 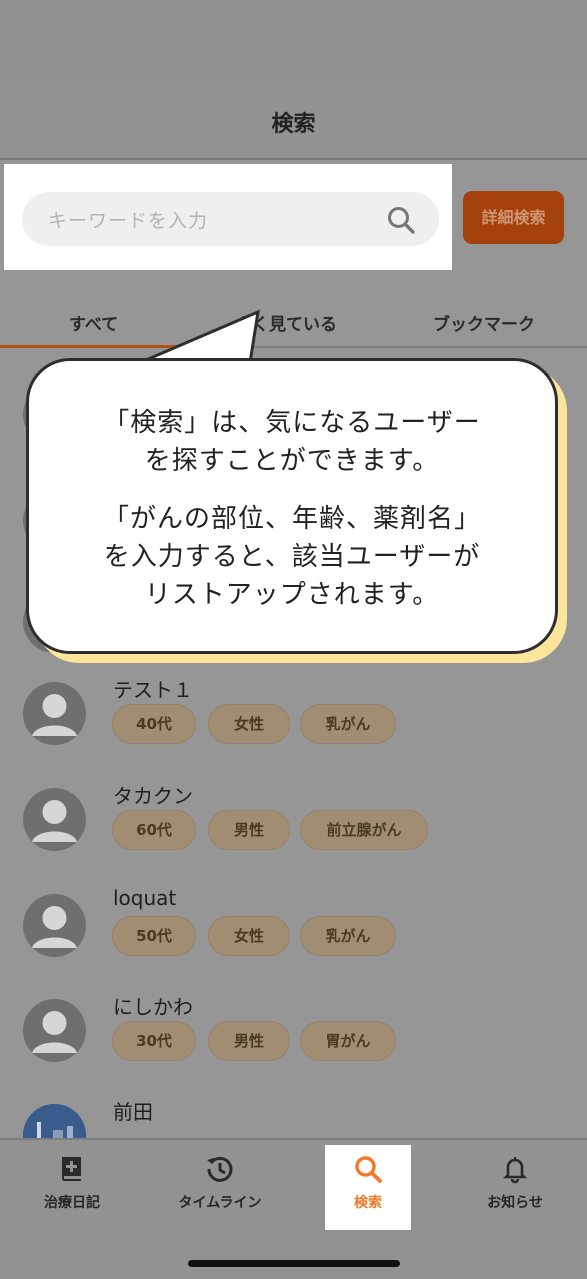 What do you see at coordinates (154, 724) in the screenshot?
I see `age-tag: 40代` at bounding box center [154, 724].